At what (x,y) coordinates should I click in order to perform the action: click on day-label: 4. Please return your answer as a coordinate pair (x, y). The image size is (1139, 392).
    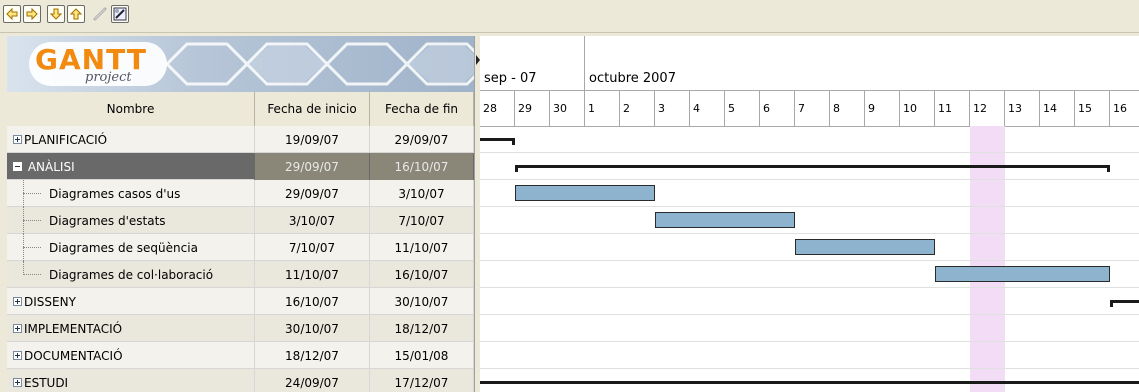
    Looking at the image, I should click on (707, 108).